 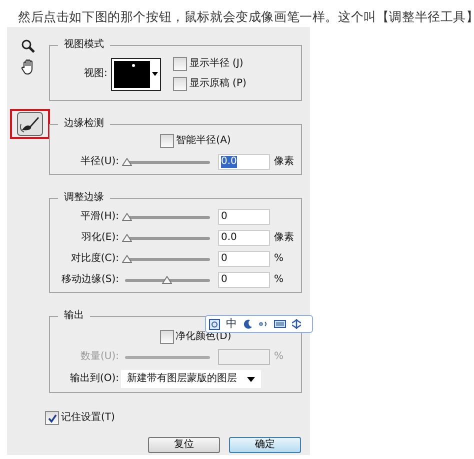 What do you see at coordinates (28, 67) in the screenshot?
I see `hand-icon` at bounding box center [28, 67].